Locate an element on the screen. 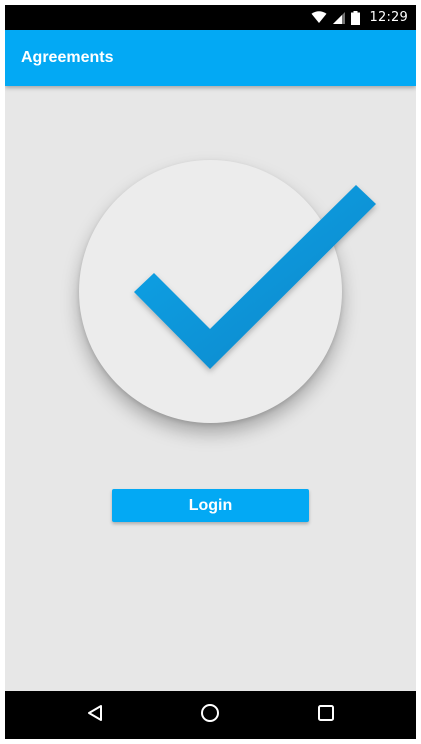 This screenshot has height=744, width=421. home-icon is located at coordinates (210, 715).